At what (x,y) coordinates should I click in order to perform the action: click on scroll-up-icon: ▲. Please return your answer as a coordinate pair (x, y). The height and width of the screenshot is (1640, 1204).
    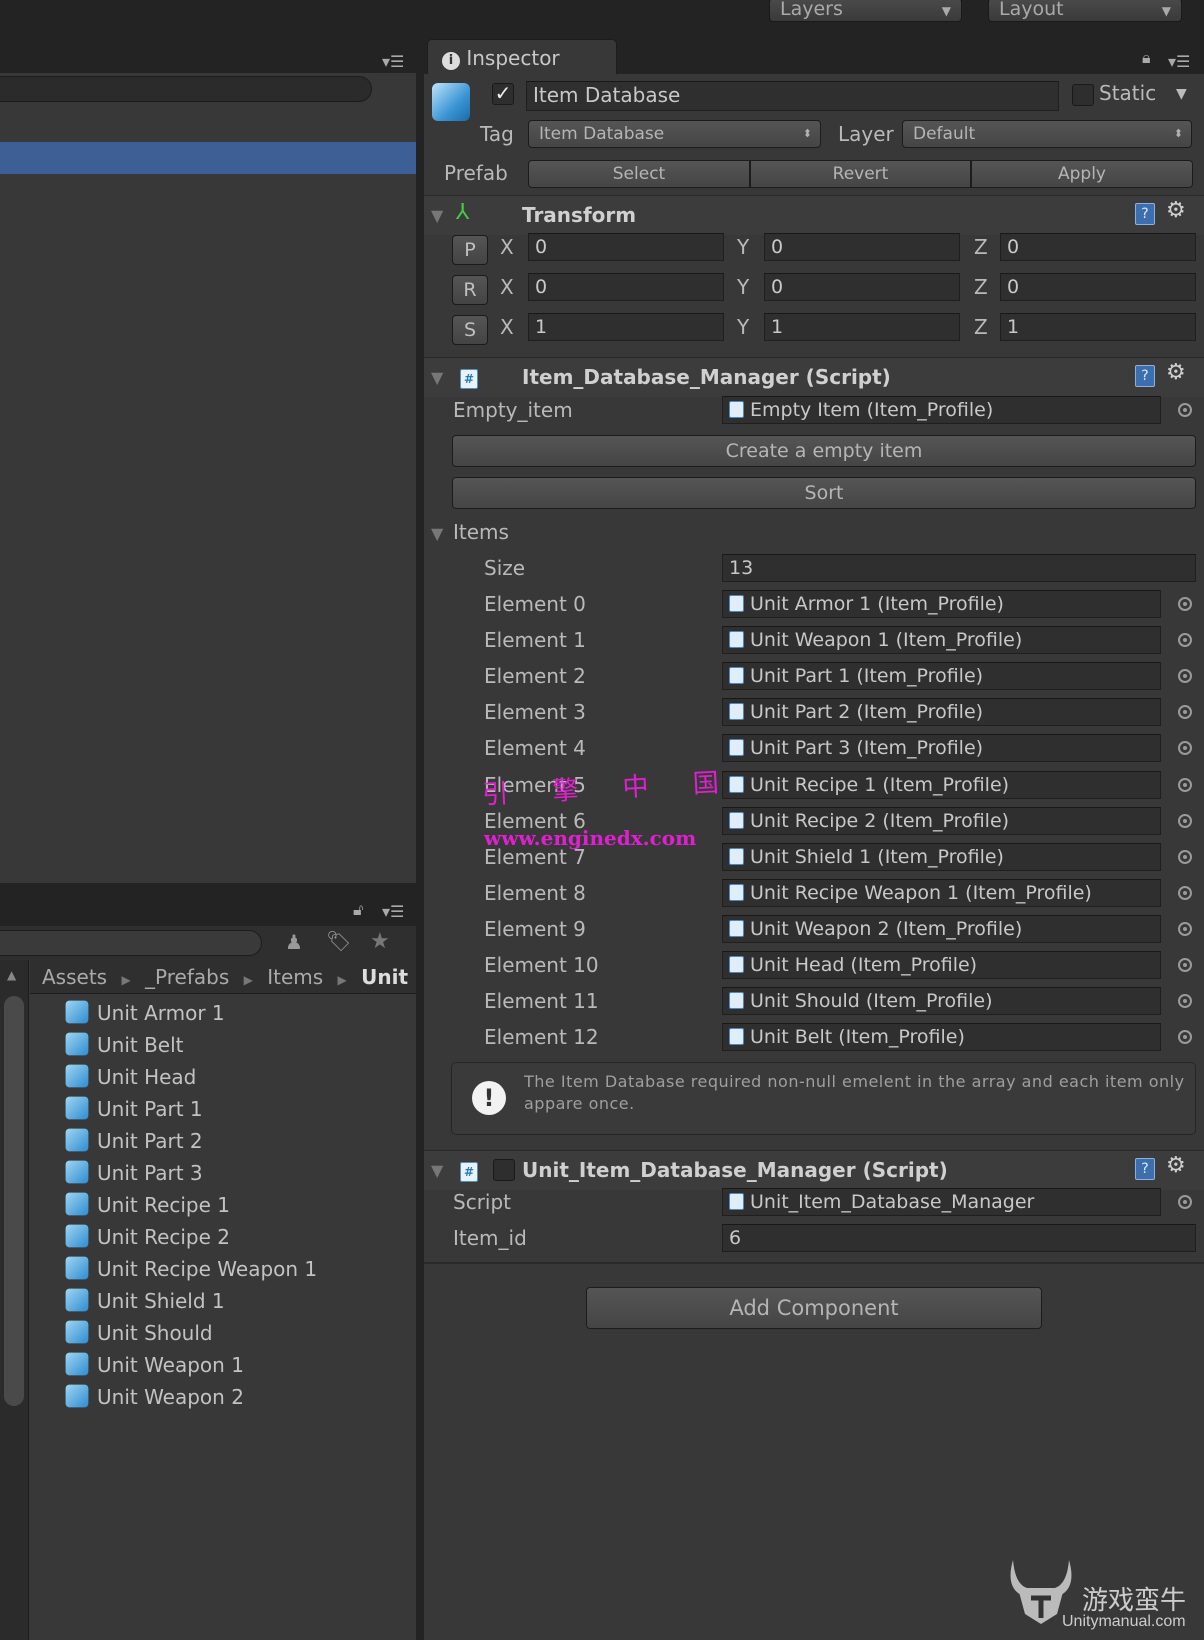
    Looking at the image, I should click on (11, 975).